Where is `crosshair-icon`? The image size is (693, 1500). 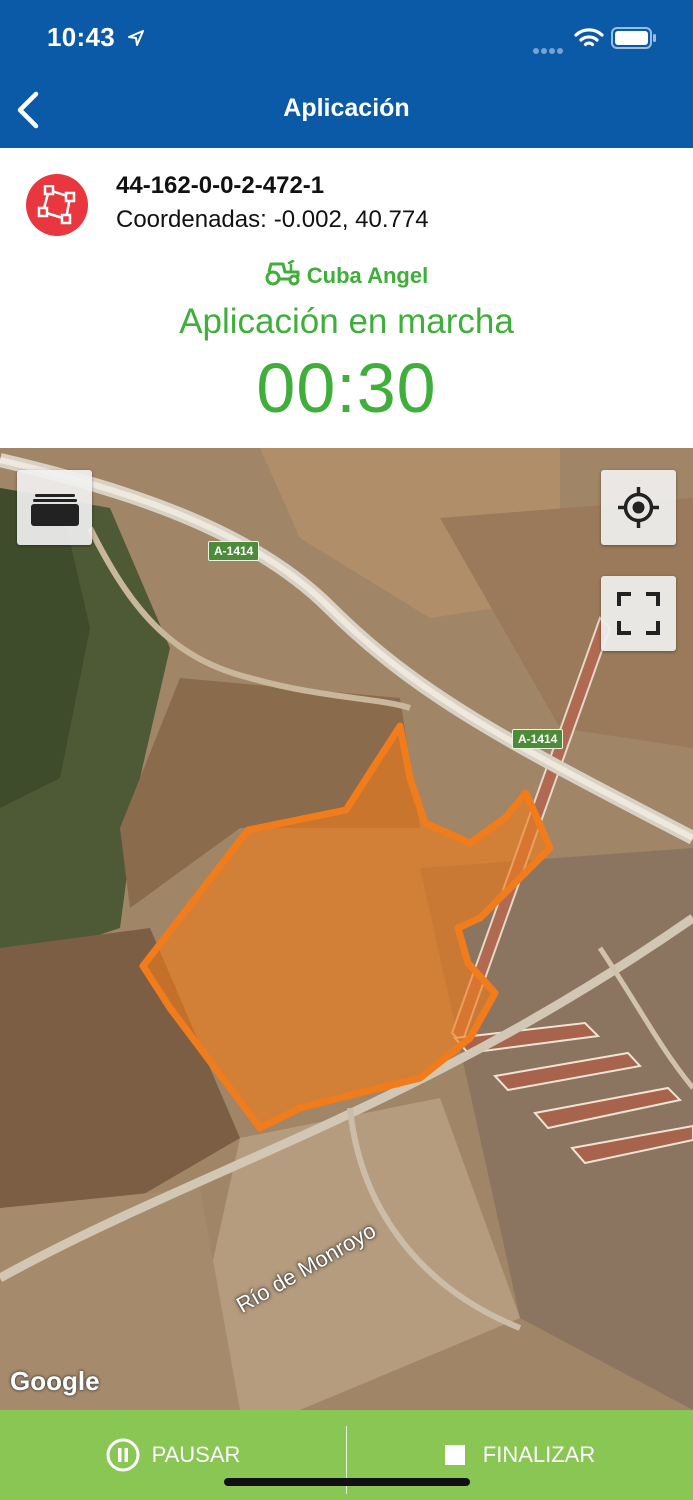 crosshair-icon is located at coordinates (638, 507).